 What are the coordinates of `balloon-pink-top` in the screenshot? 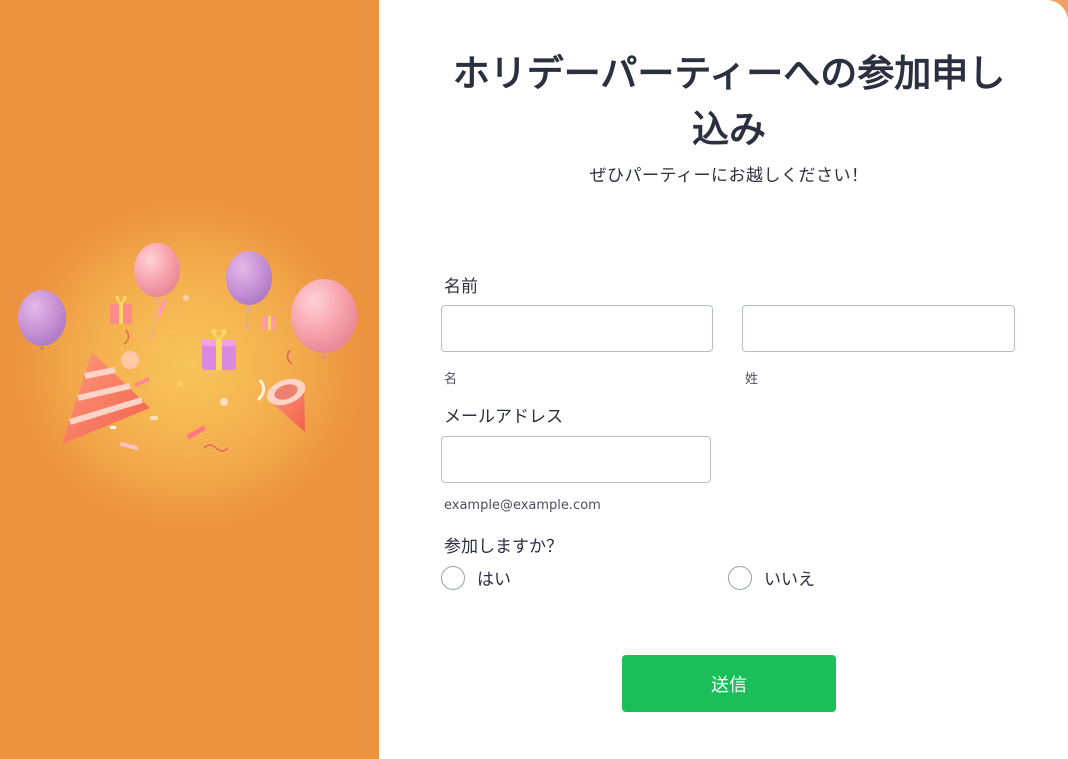 It's located at (157, 292).